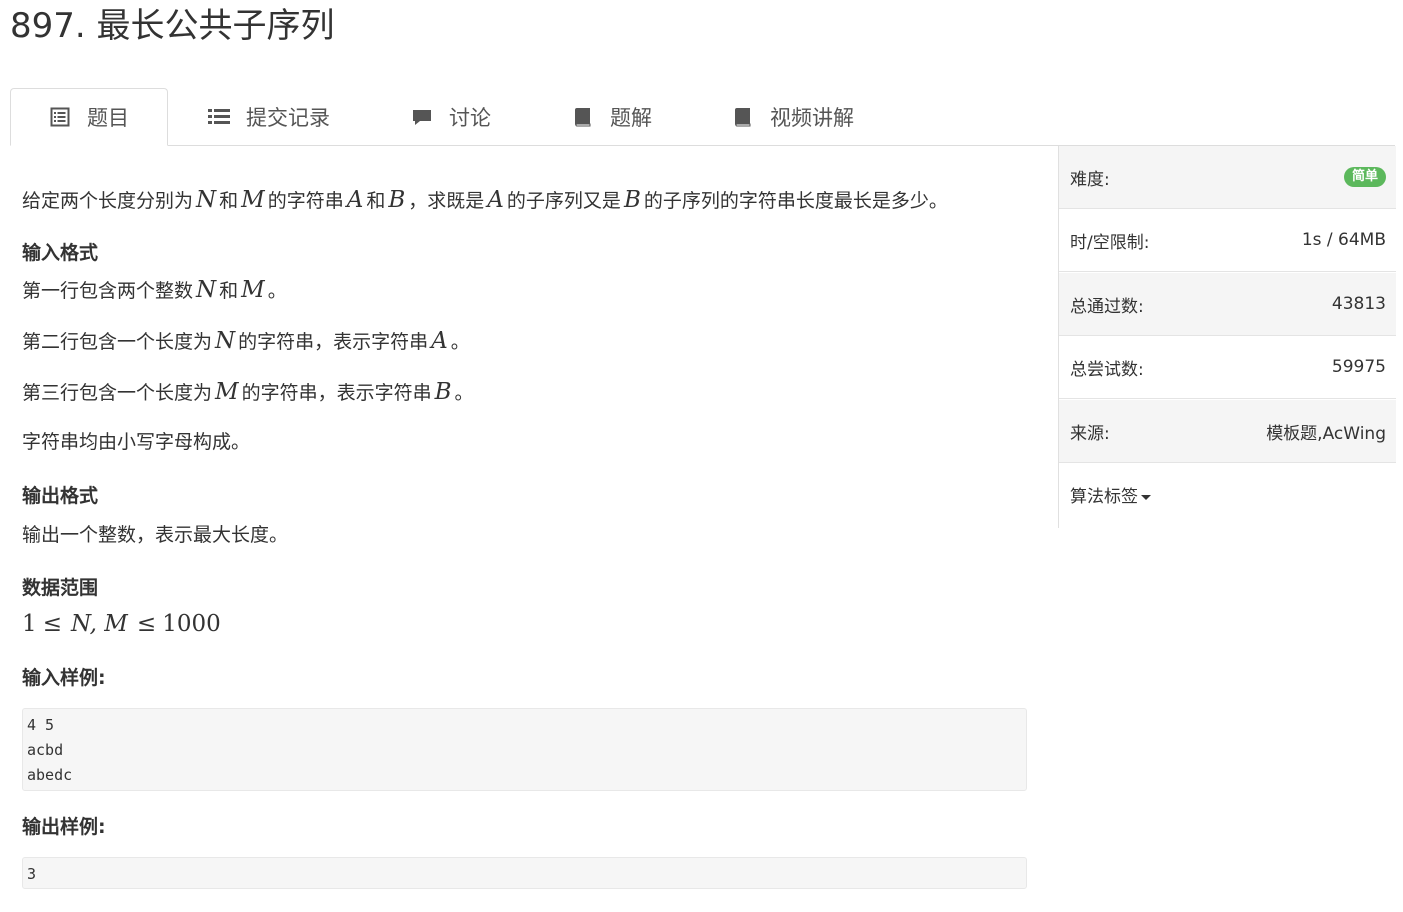 Image resolution: width=1403 pixels, height=912 pixels. What do you see at coordinates (812, 117) in the screenshot?
I see `tab-label: 视频讲解` at bounding box center [812, 117].